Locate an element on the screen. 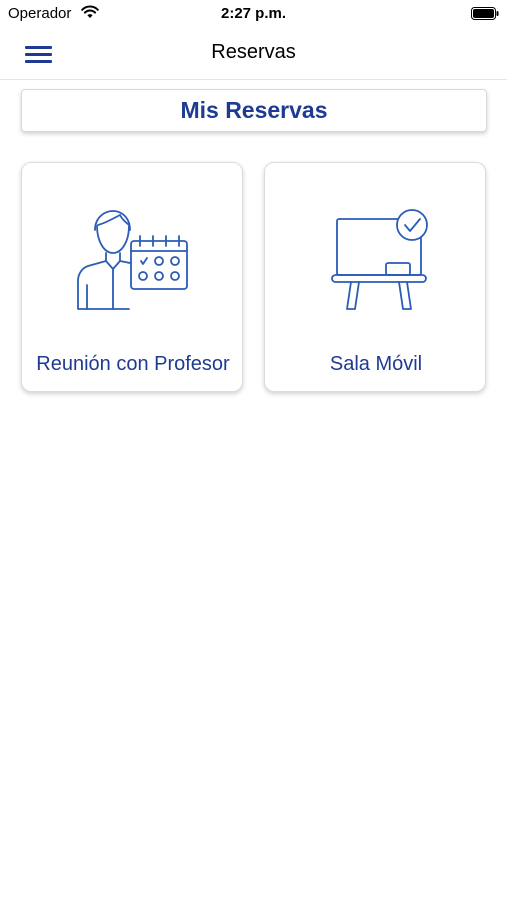  sala-movil-label: Sala Móvil is located at coordinates (376, 364).